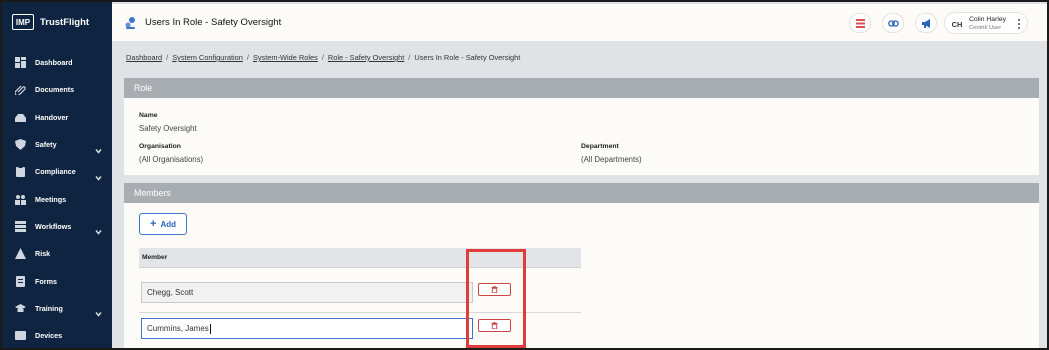 The width and height of the screenshot is (1049, 350). Describe the element at coordinates (20, 336) in the screenshot. I see `device-icon` at that location.